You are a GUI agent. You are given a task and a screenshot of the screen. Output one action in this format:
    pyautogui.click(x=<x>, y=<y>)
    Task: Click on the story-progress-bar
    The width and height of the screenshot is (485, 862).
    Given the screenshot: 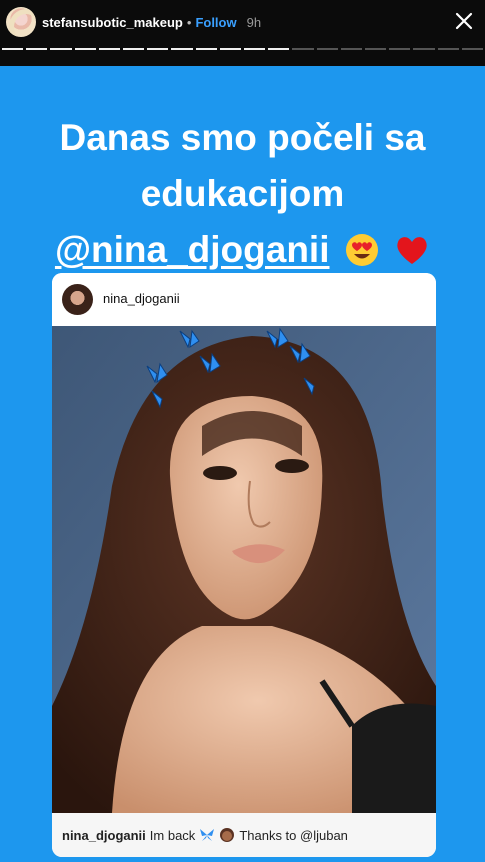 What is the action you would take?
    pyautogui.click(x=243, y=49)
    